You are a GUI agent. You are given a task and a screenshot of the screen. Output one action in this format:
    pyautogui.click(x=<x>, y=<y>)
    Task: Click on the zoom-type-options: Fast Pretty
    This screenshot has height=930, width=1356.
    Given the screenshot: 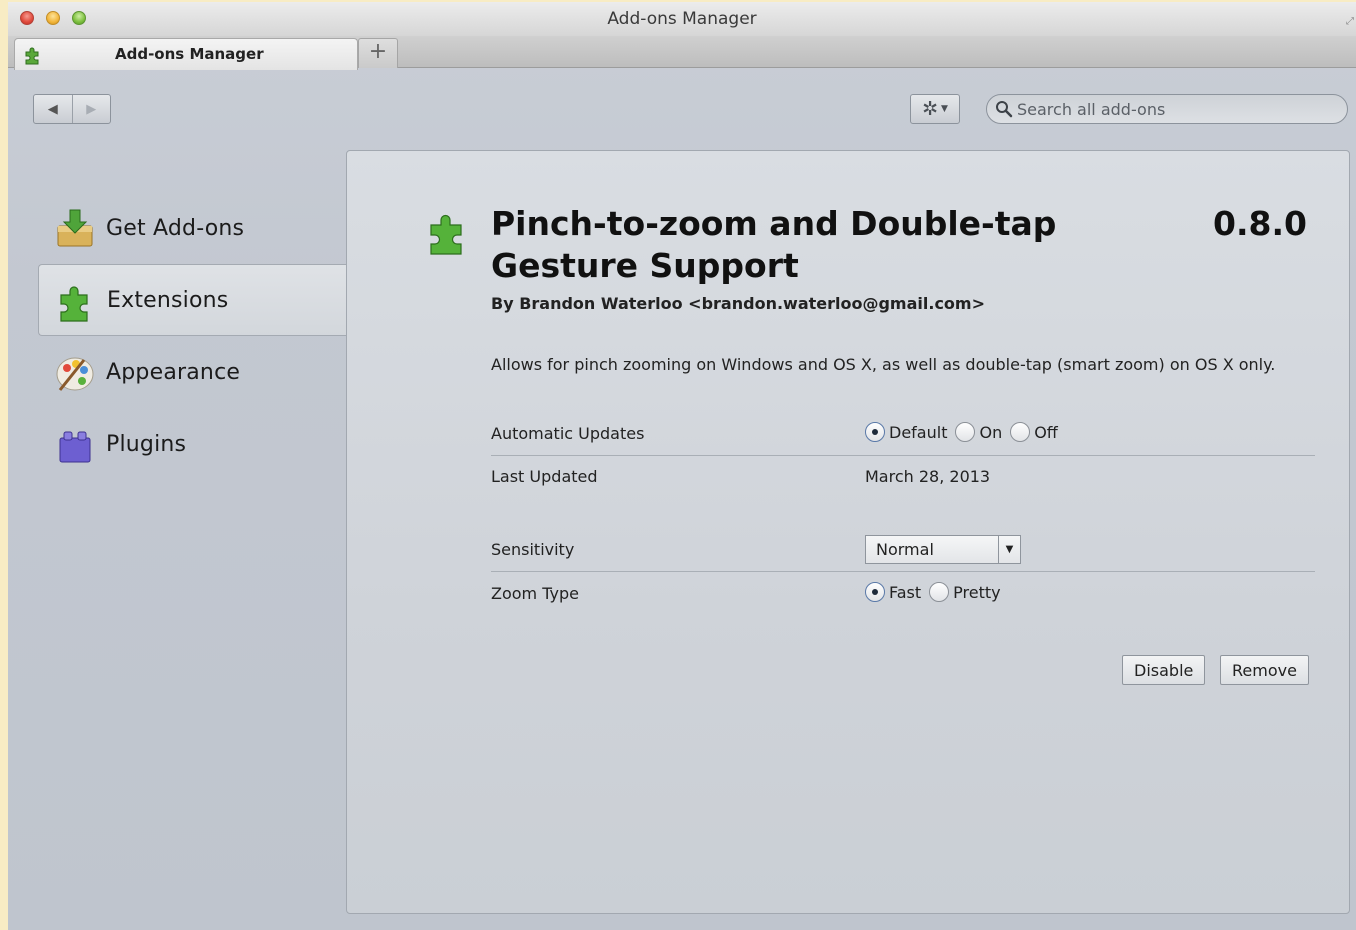 What is the action you would take?
    pyautogui.click(x=937, y=592)
    